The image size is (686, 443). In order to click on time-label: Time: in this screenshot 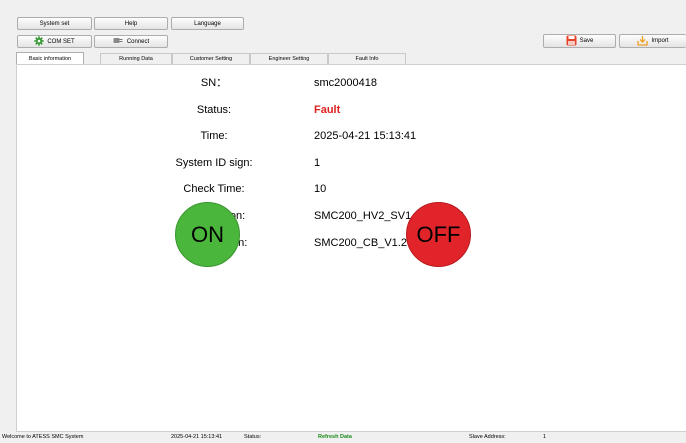, I will do `click(214, 136)`.